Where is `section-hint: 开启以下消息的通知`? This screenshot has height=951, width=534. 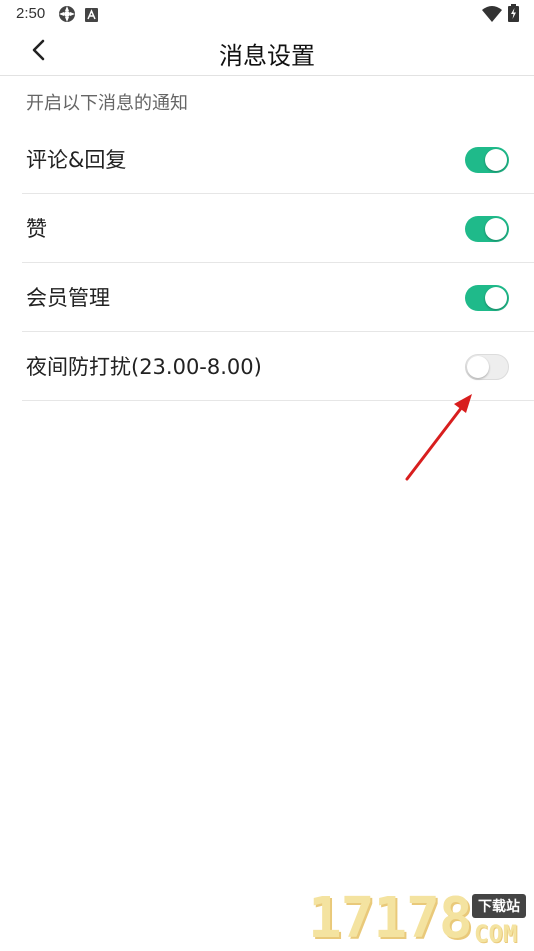
section-hint: 开启以下消息的通知 is located at coordinates (107, 103).